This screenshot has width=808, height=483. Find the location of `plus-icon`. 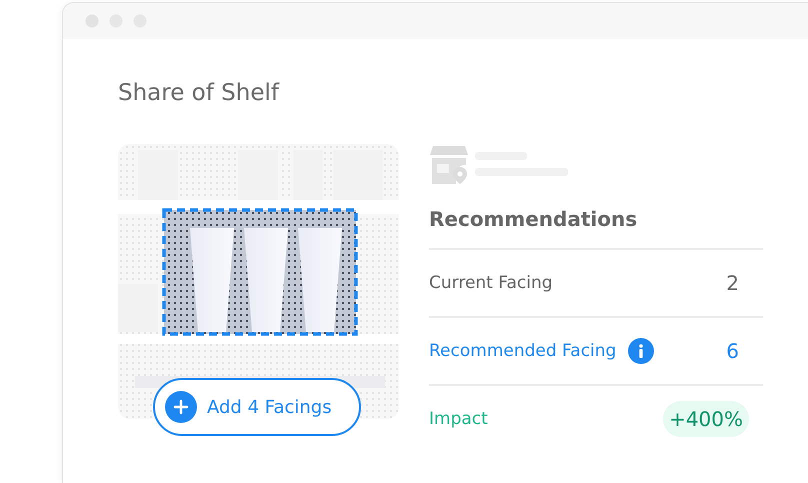

plus-icon is located at coordinates (181, 407).